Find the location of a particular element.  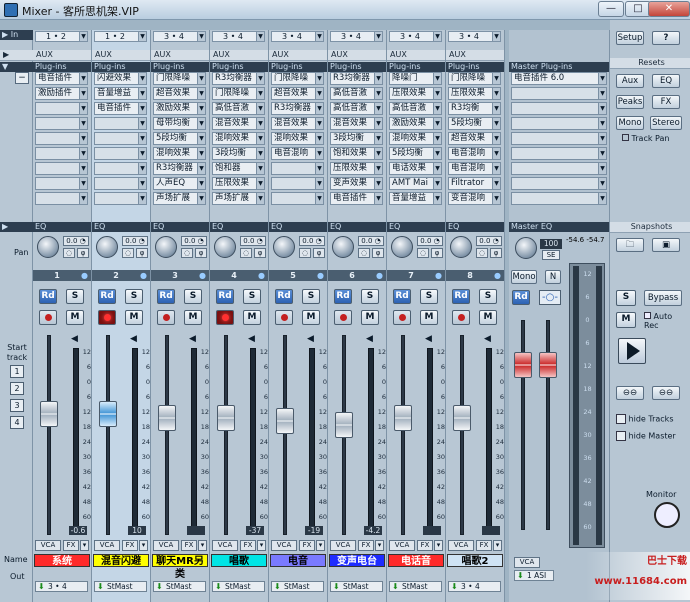

bypass-button: Bypass is located at coordinates (663, 298).